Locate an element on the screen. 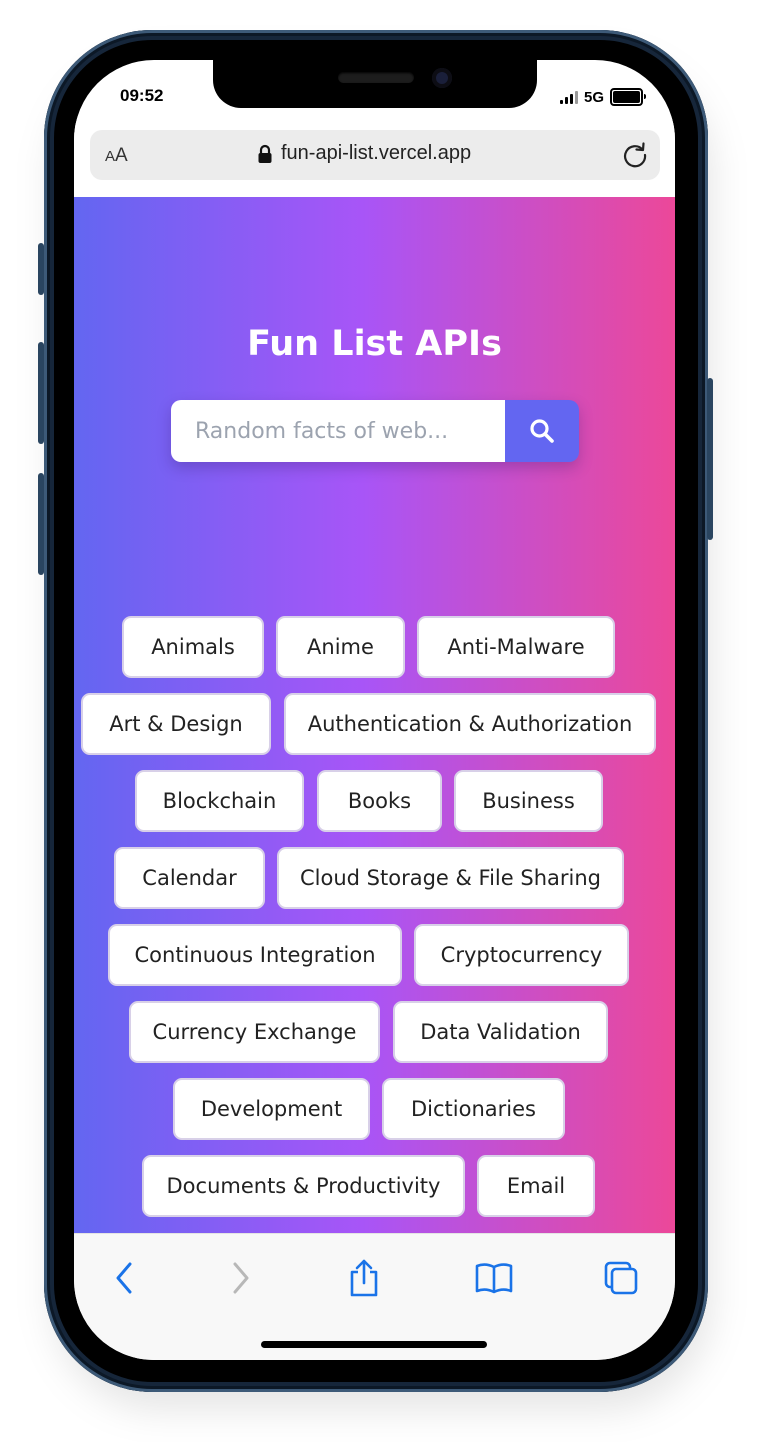 Image resolution: width=764 pixels, height=1442 pixels. category-chip-calendar: Calendar is located at coordinates (189, 878).